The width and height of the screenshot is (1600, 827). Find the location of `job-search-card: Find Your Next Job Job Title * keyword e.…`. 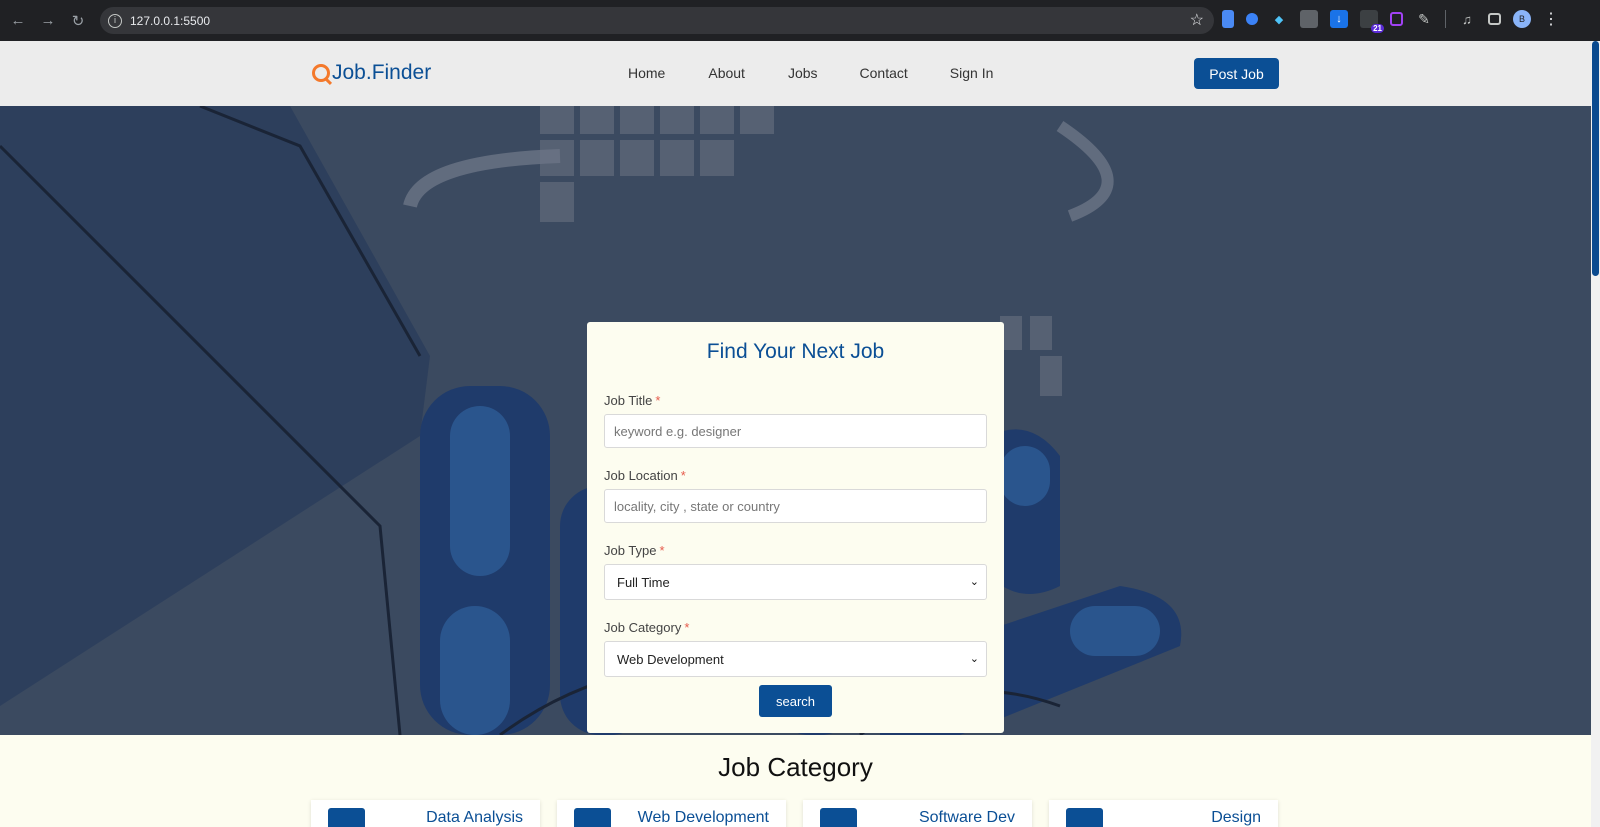

job-search-card: Find Your Next Job Job Title * keyword e.… is located at coordinates (795, 527).